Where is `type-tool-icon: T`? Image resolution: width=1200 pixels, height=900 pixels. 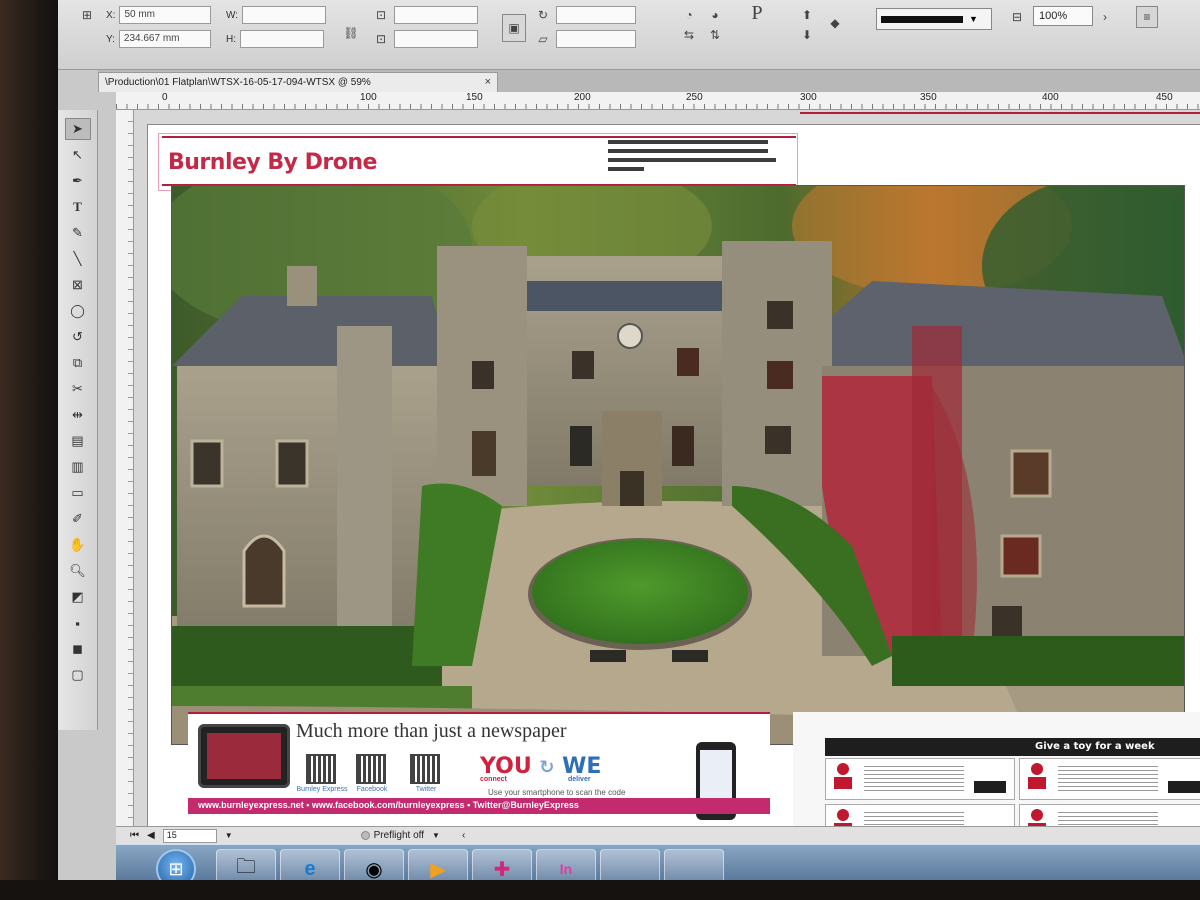
type-tool-icon: T is located at coordinates (78, 207).